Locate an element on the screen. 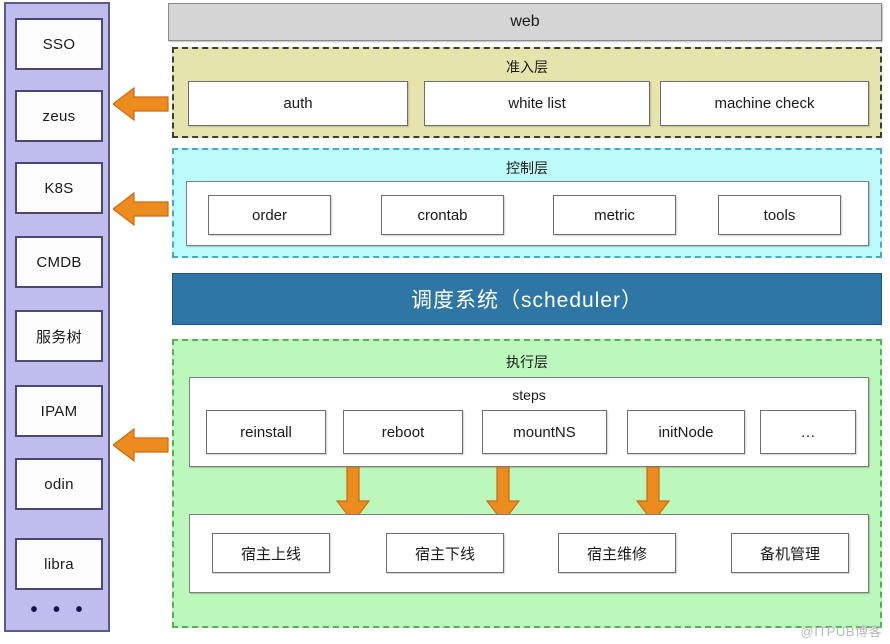 The image size is (890, 644). node-label: crontab is located at coordinates (442, 215).